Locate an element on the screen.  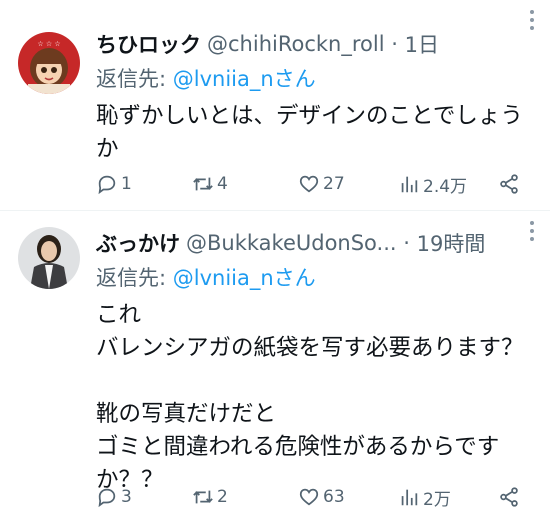
display-name: ぶっかけ is located at coordinates (138, 243).